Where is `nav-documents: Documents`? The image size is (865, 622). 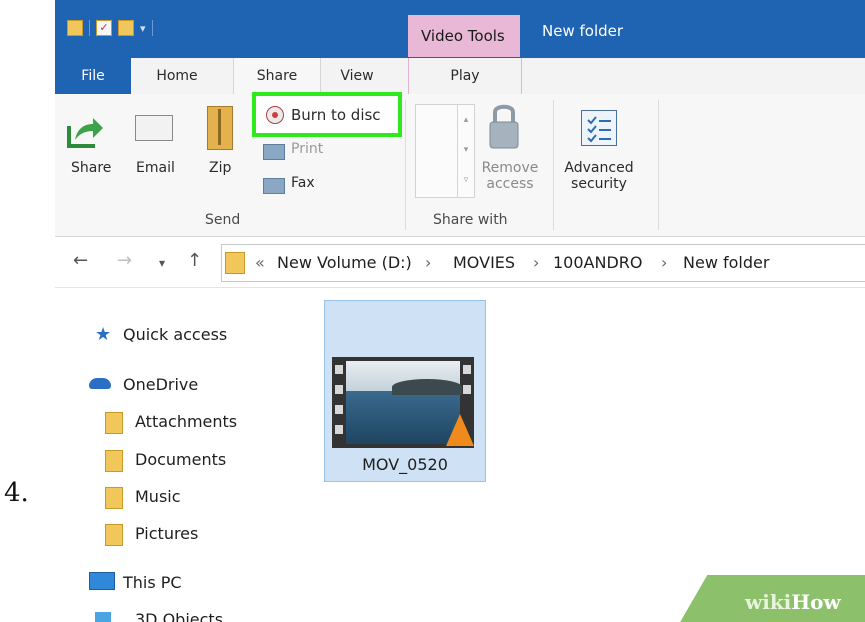
nav-documents: Documents is located at coordinates (180, 459).